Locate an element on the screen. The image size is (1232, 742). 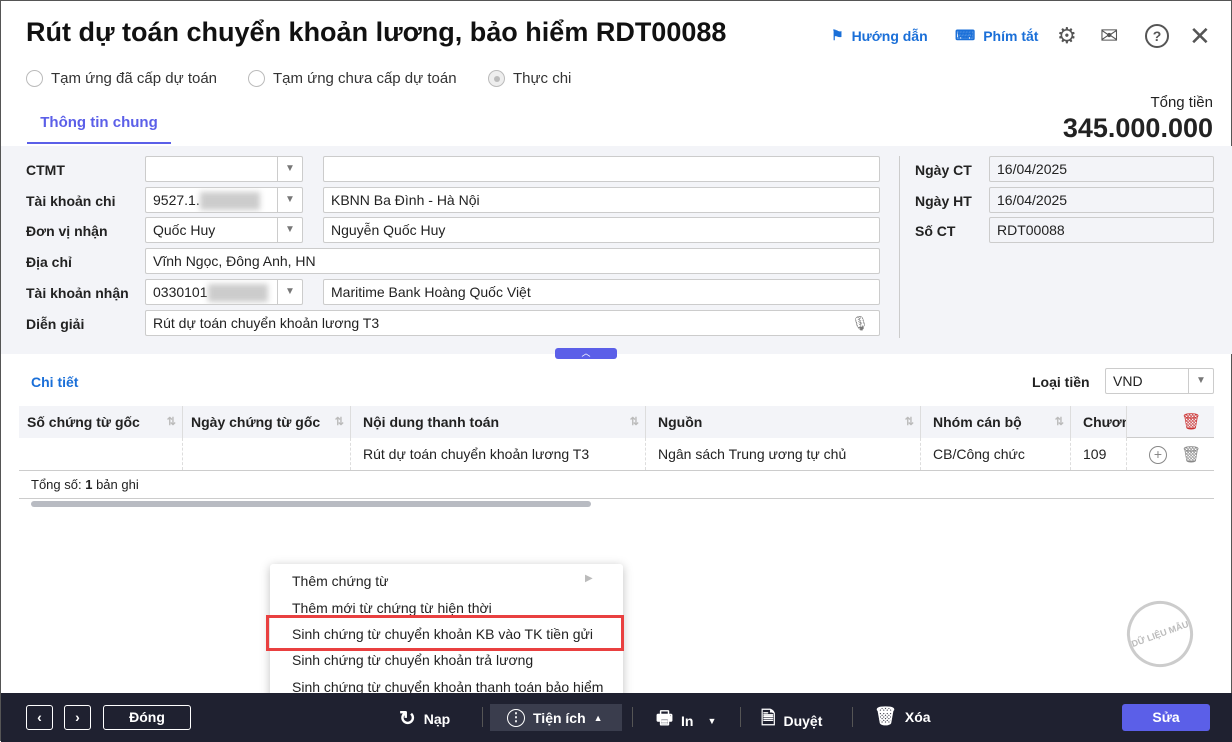
cell: 109 is located at coordinates (1099, 454).